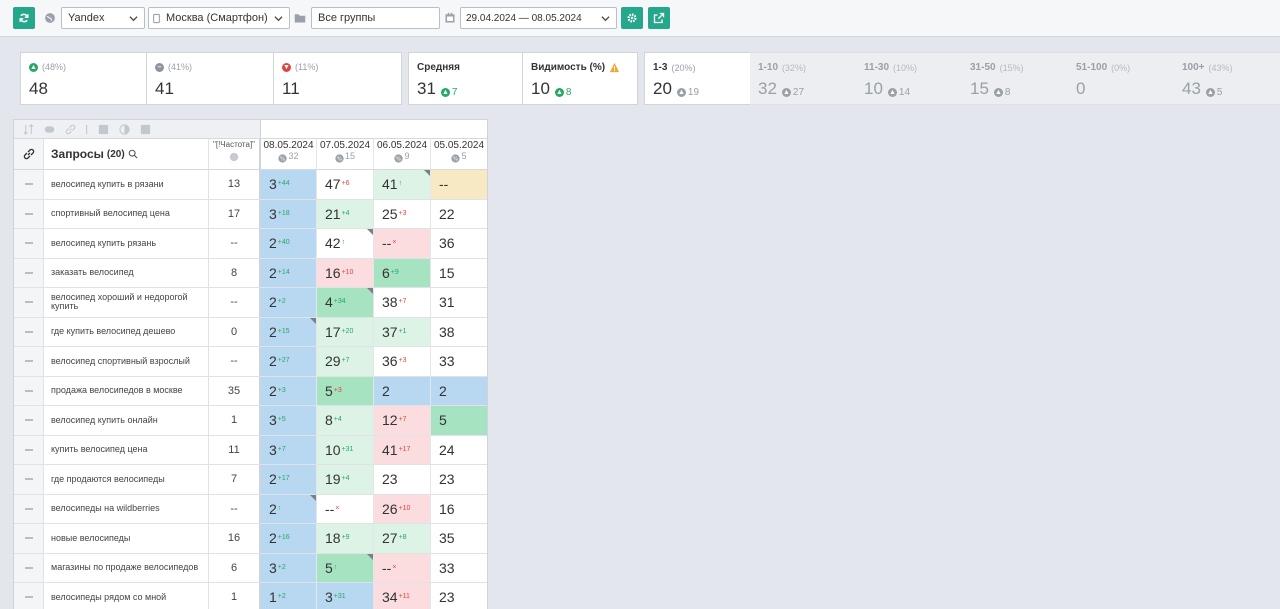 The image size is (1280, 609). Describe the element at coordinates (909, 78) in the screenshot. I see `range-card-11-30: 11-30 (10%) 10 ▲ 14` at that location.